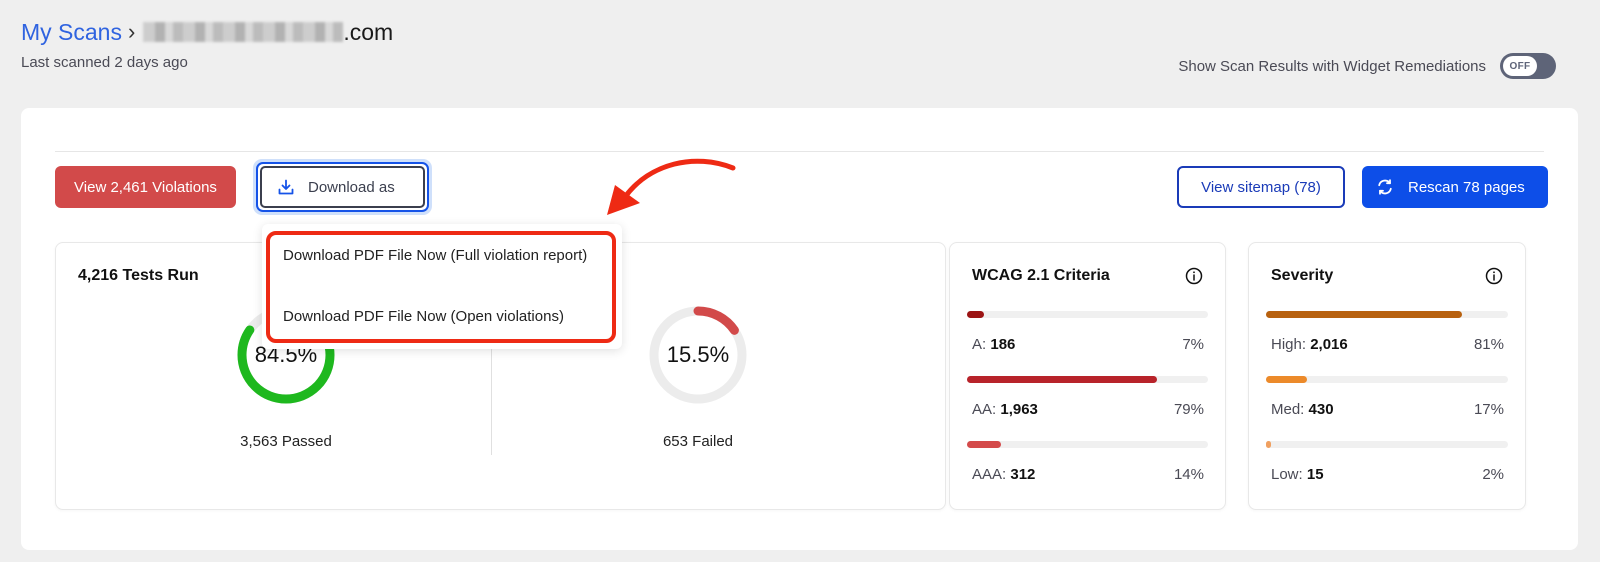 Image resolution: width=1600 pixels, height=562 pixels. Describe the element at coordinates (1288, 409) in the screenshot. I see `severity-med-label: Med:` at that location.